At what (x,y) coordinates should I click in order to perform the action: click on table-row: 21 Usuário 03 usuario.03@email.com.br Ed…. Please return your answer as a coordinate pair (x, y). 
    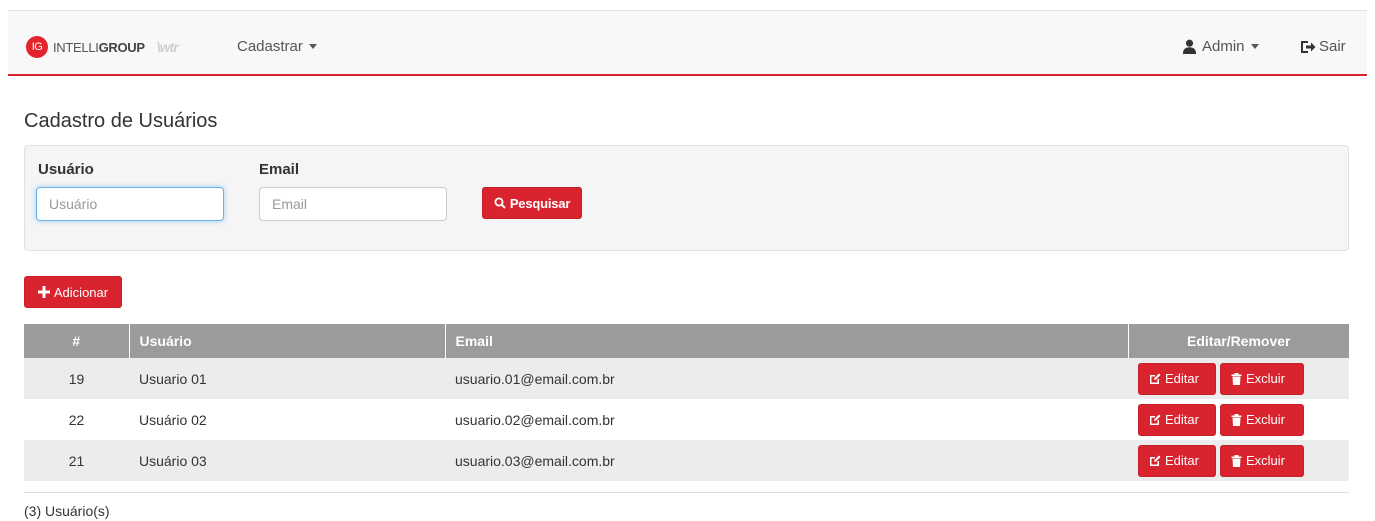
    Looking at the image, I should click on (686, 460).